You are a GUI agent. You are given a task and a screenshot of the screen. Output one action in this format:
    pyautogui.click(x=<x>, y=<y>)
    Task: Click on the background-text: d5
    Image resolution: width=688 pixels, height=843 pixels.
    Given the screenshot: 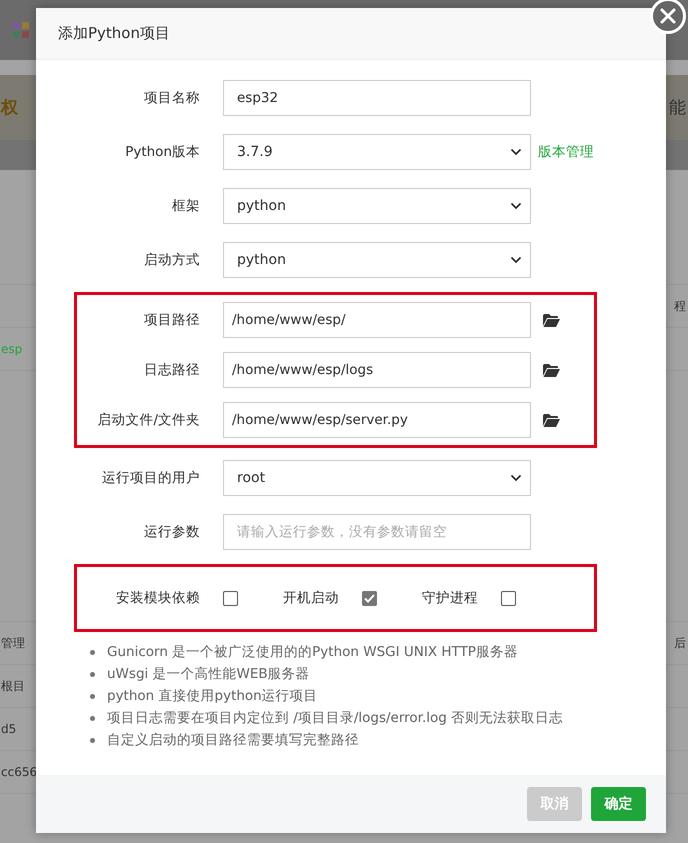 What is the action you would take?
    pyautogui.click(x=8, y=729)
    